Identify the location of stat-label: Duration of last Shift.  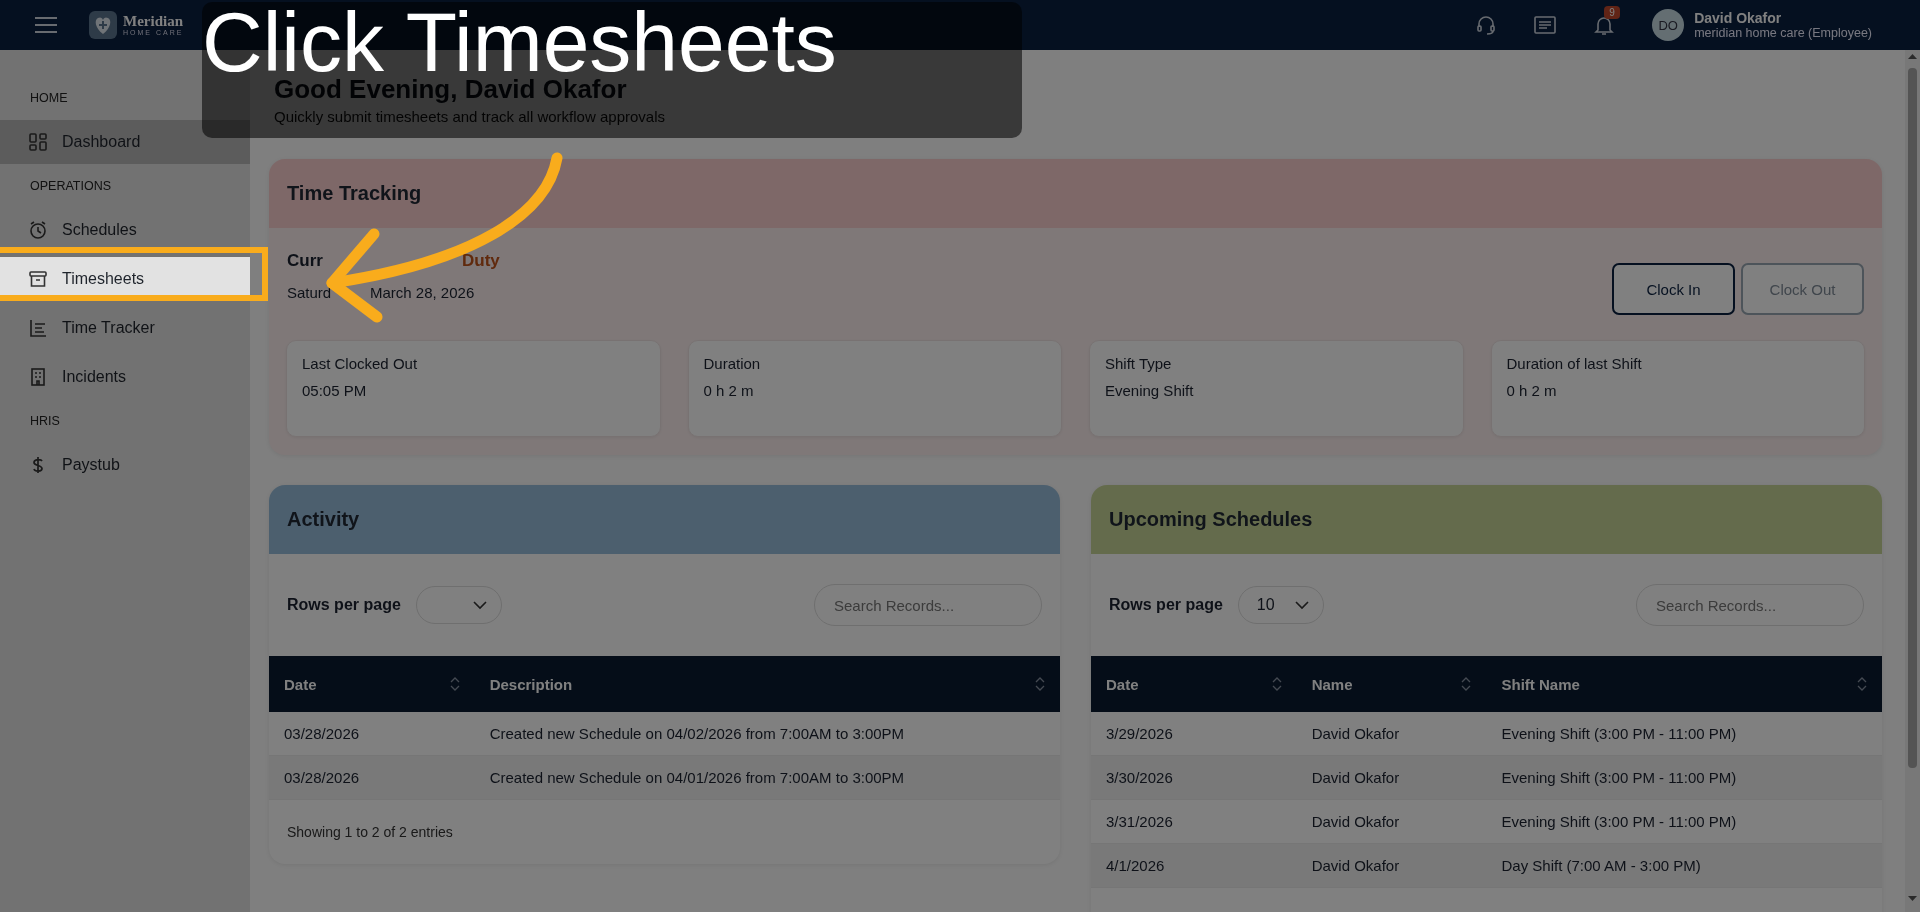
(1574, 363).